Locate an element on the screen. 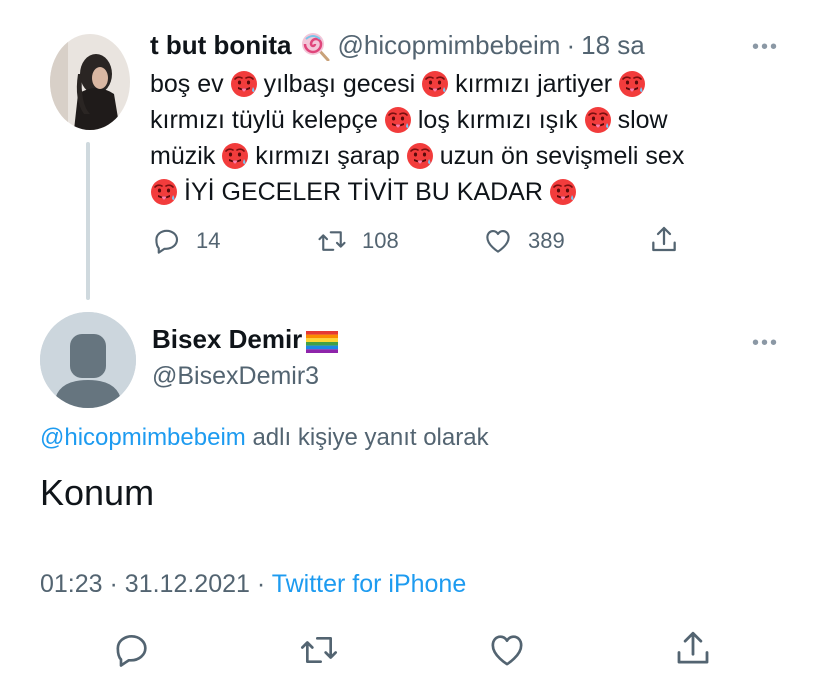 Image resolution: width=828 pixels, height=684 pixels. like-count: 389 is located at coordinates (546, 240).